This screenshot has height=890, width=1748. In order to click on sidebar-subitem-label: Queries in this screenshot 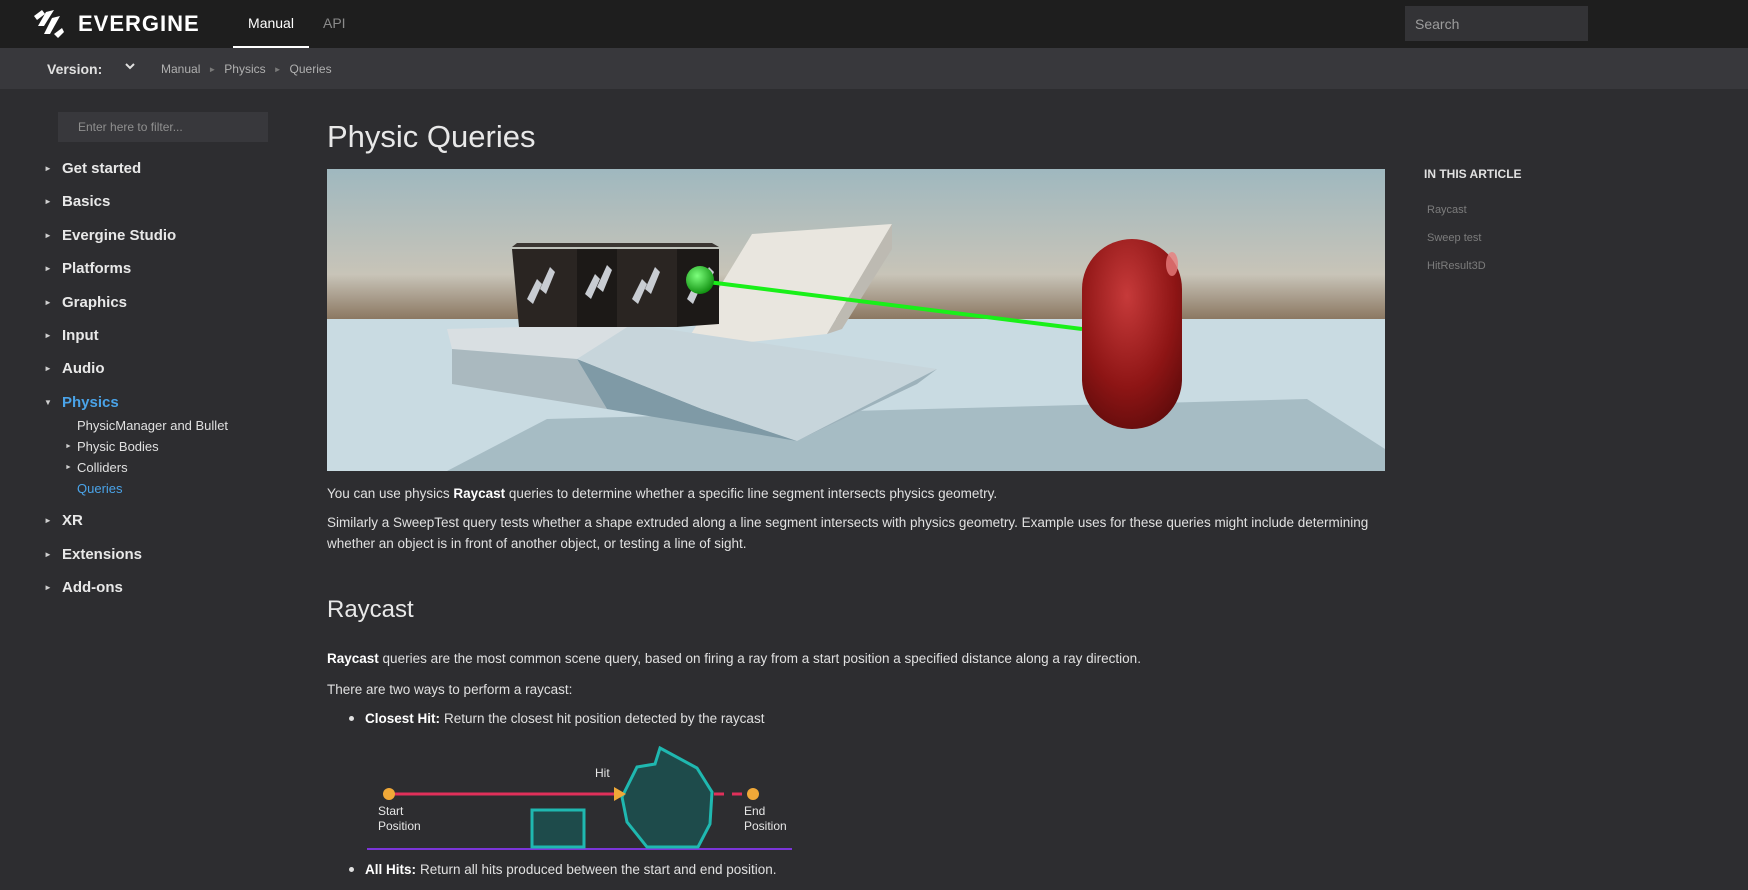, I will do `click(100, 488)`.